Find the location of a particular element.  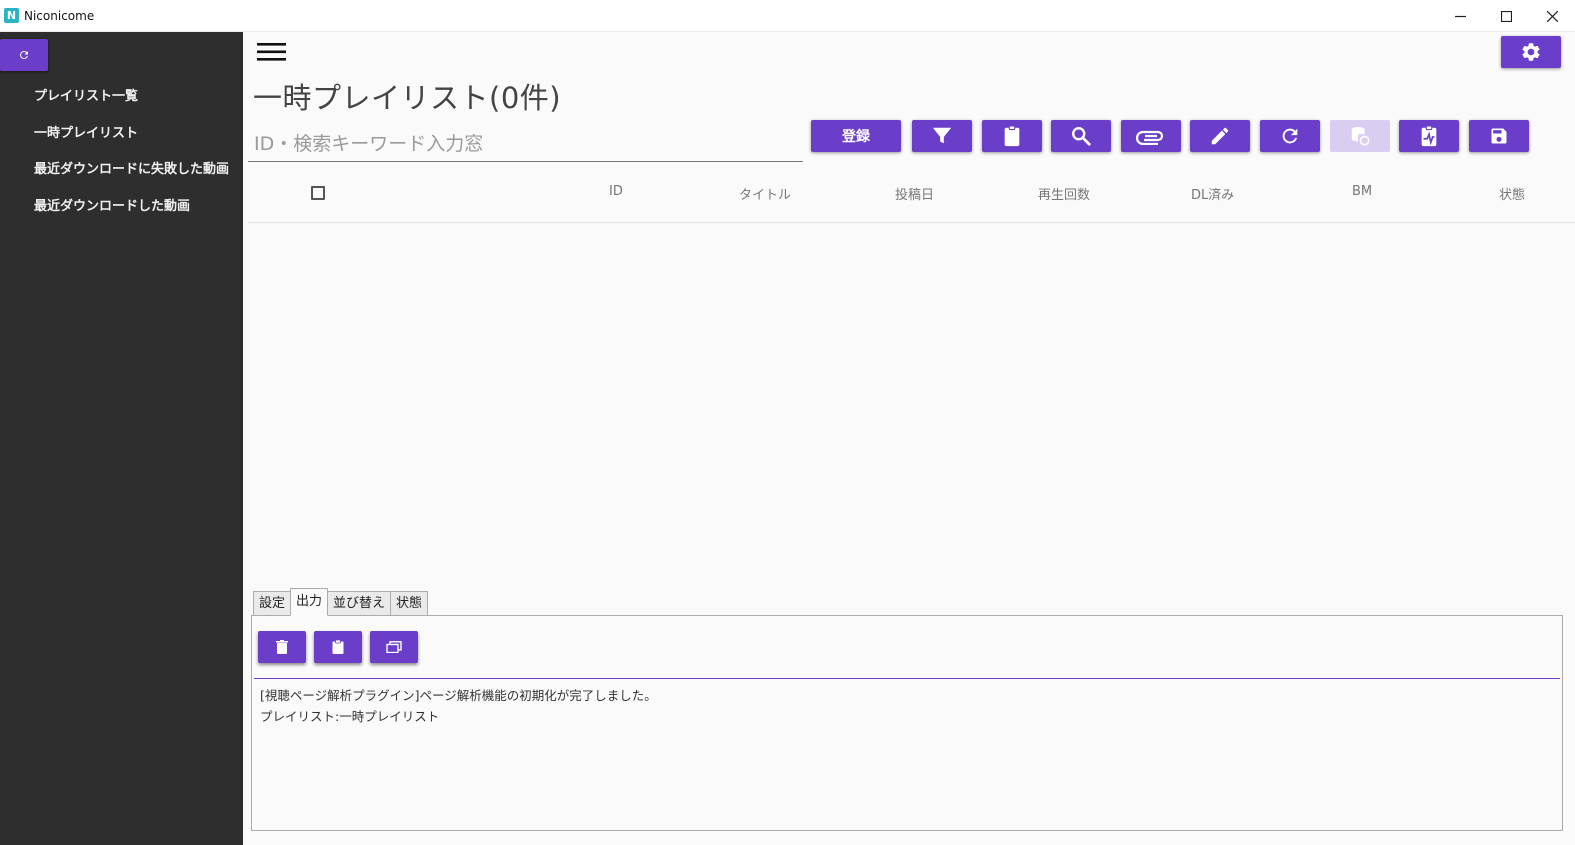

sync-button is located at coordinates (1360, 136).